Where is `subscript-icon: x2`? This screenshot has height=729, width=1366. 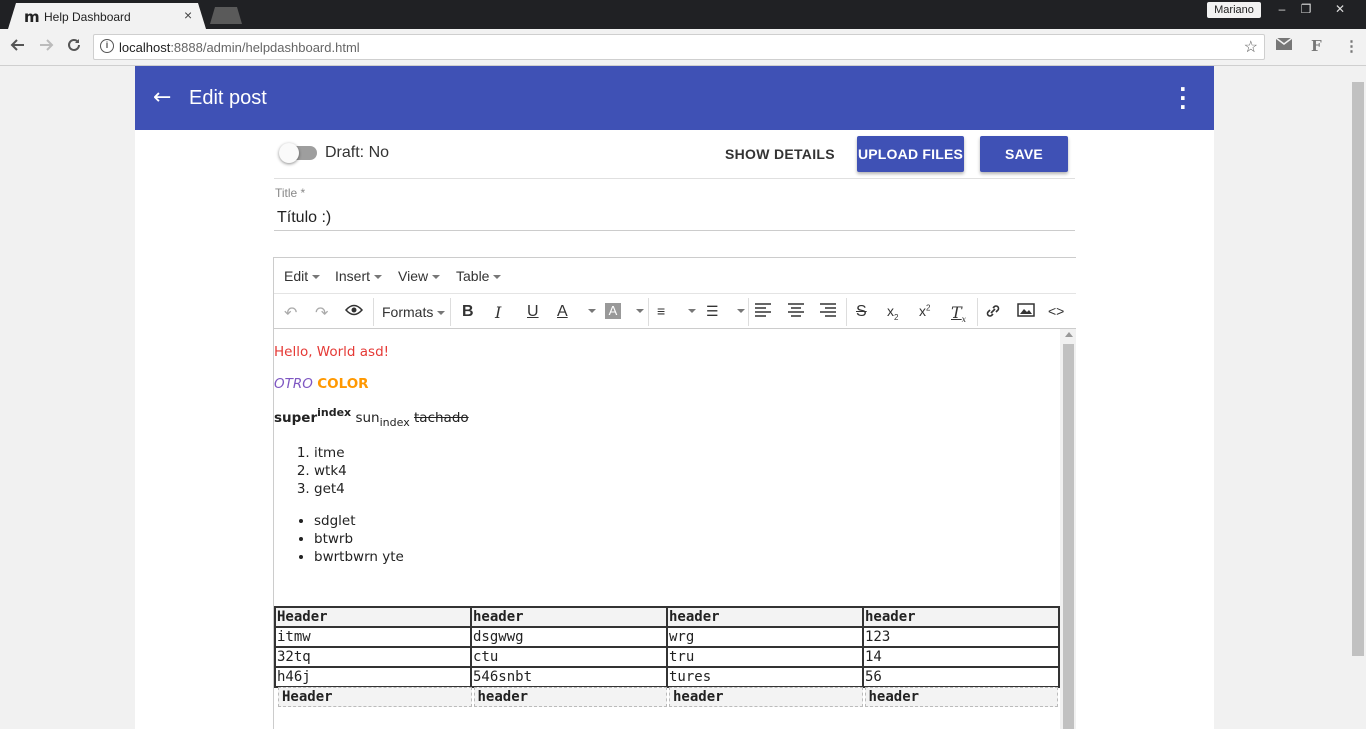
subscript-icon: x2 is located at coordinates (892, 312).